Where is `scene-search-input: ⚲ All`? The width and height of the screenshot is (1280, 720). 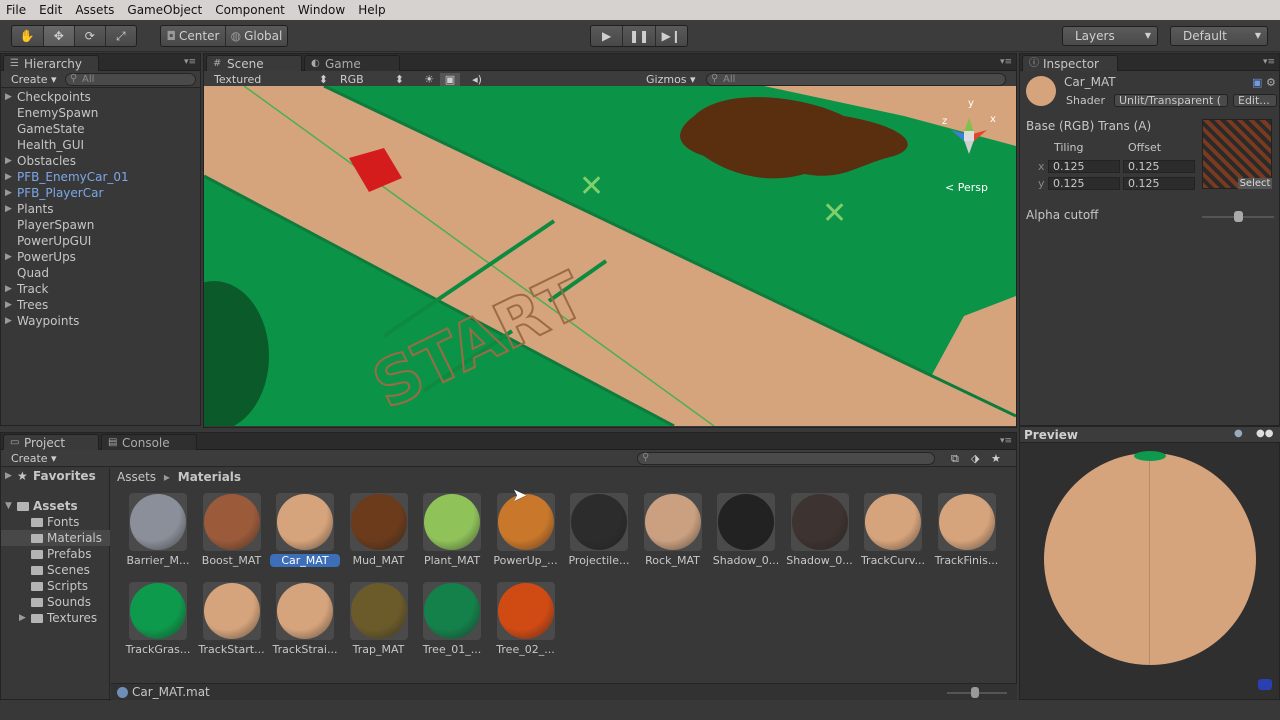 scene-search-input: ⚲ All is located at coordinates (856, 79).